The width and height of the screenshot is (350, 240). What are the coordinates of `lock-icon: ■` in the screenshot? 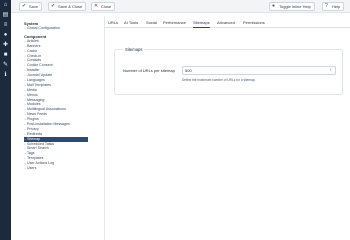 It's located at (5, 55).